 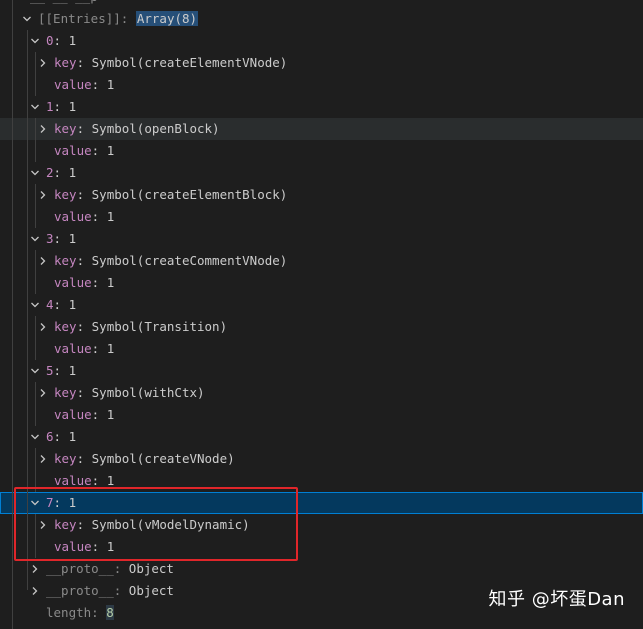 I want to click on entry-value-row-5: value: 1, so click(x=321, y=415).